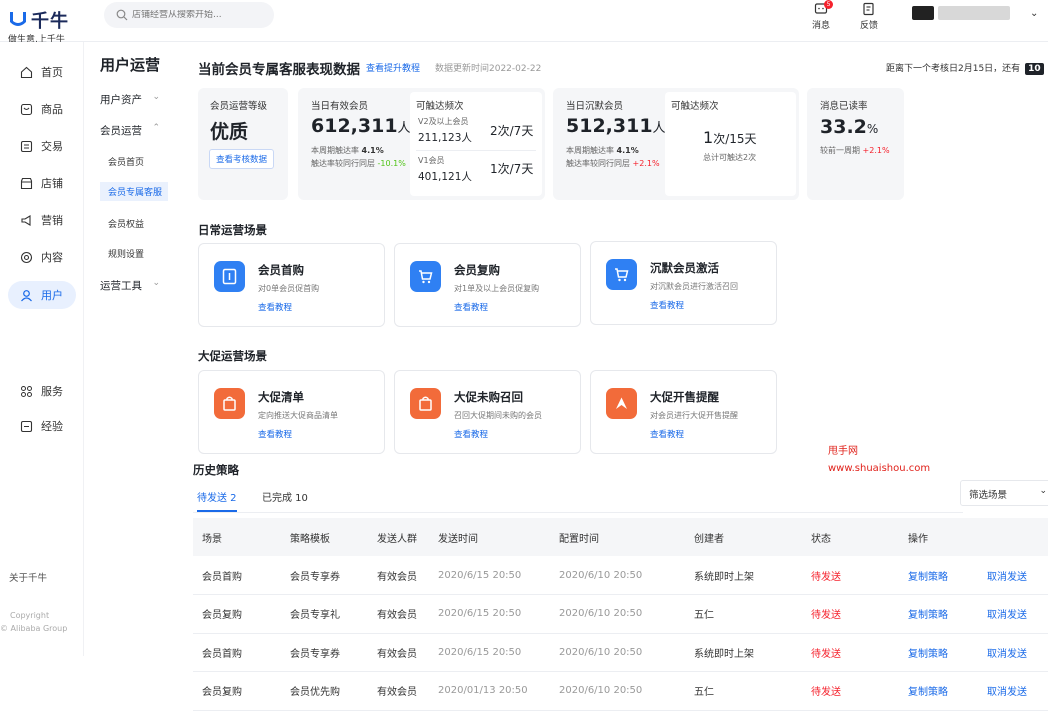  What do you see at coordinates (354, 126) in the screenshot?
I see `effective-value: 612,311` at bounding box center [354, 126].